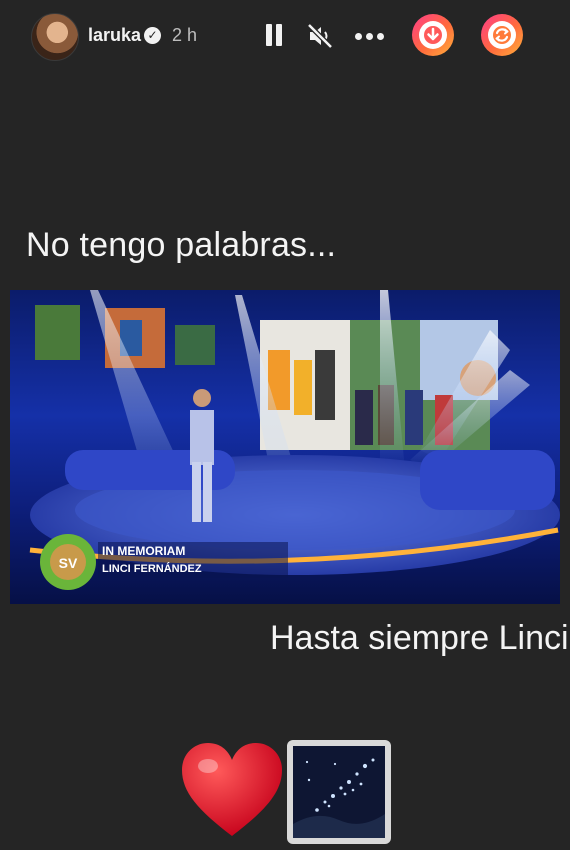 The image size is (570, 850). Describe the element at coordinates (419, 638) in the screenshot. I see `caption-bottom: Hasta siempre Linci` at that location.